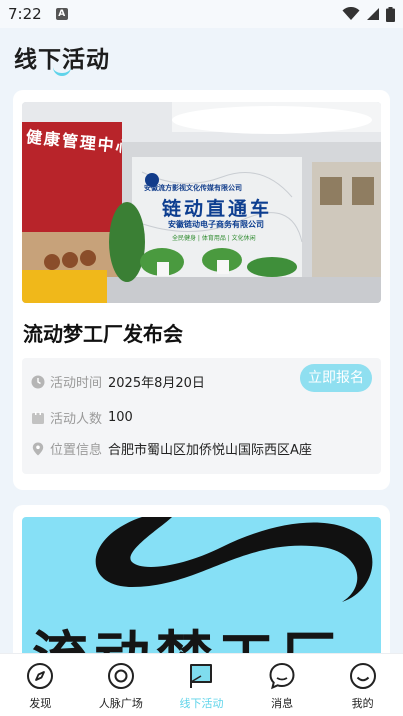 Image resolution: width=403 pixels, height=716 pixels. I want to click on photo-sub-company: 安徽链动电子商务有限公司, so click(216, 224).